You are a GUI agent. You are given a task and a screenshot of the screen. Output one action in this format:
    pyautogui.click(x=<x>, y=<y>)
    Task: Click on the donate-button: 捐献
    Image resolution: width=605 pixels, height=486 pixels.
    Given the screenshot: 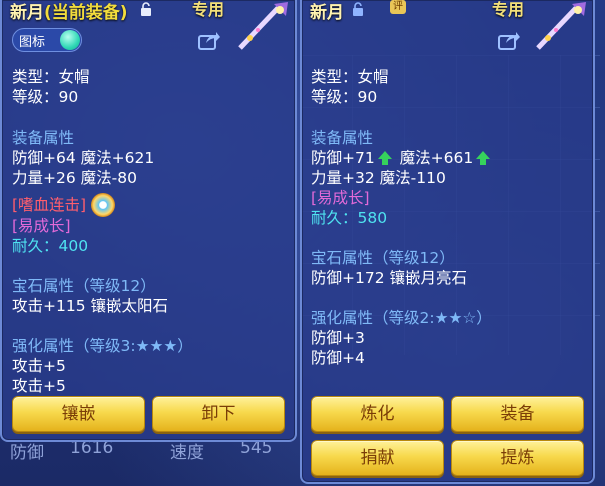 What is the action you would take?
    pyautogui.click(x=377, y=458)
    